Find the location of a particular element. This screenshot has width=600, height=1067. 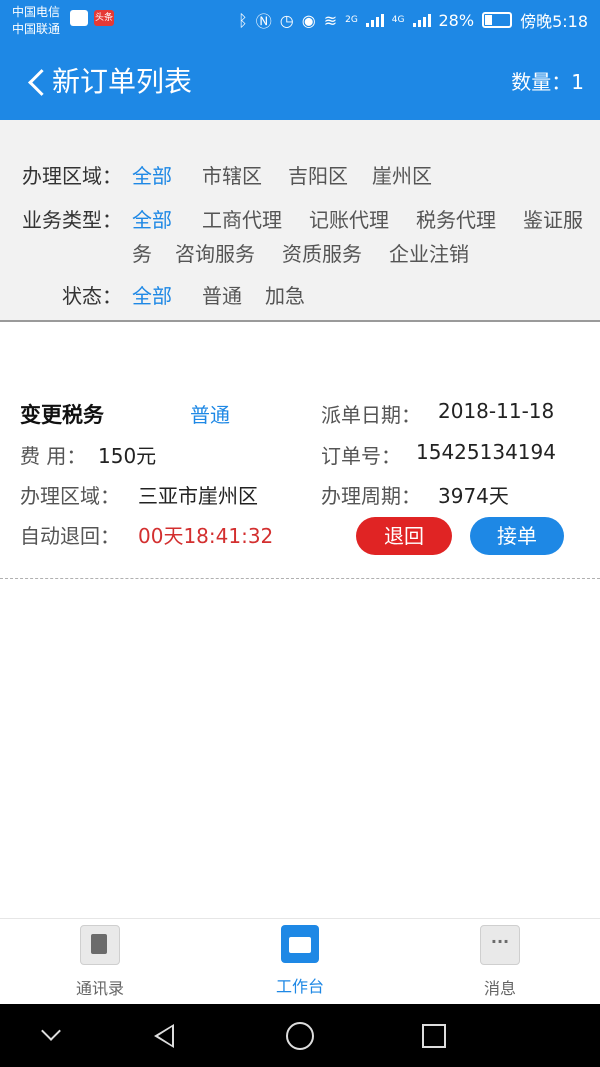

filter-type-gongshang: 工商代理 is located at coordinates (242, 218).